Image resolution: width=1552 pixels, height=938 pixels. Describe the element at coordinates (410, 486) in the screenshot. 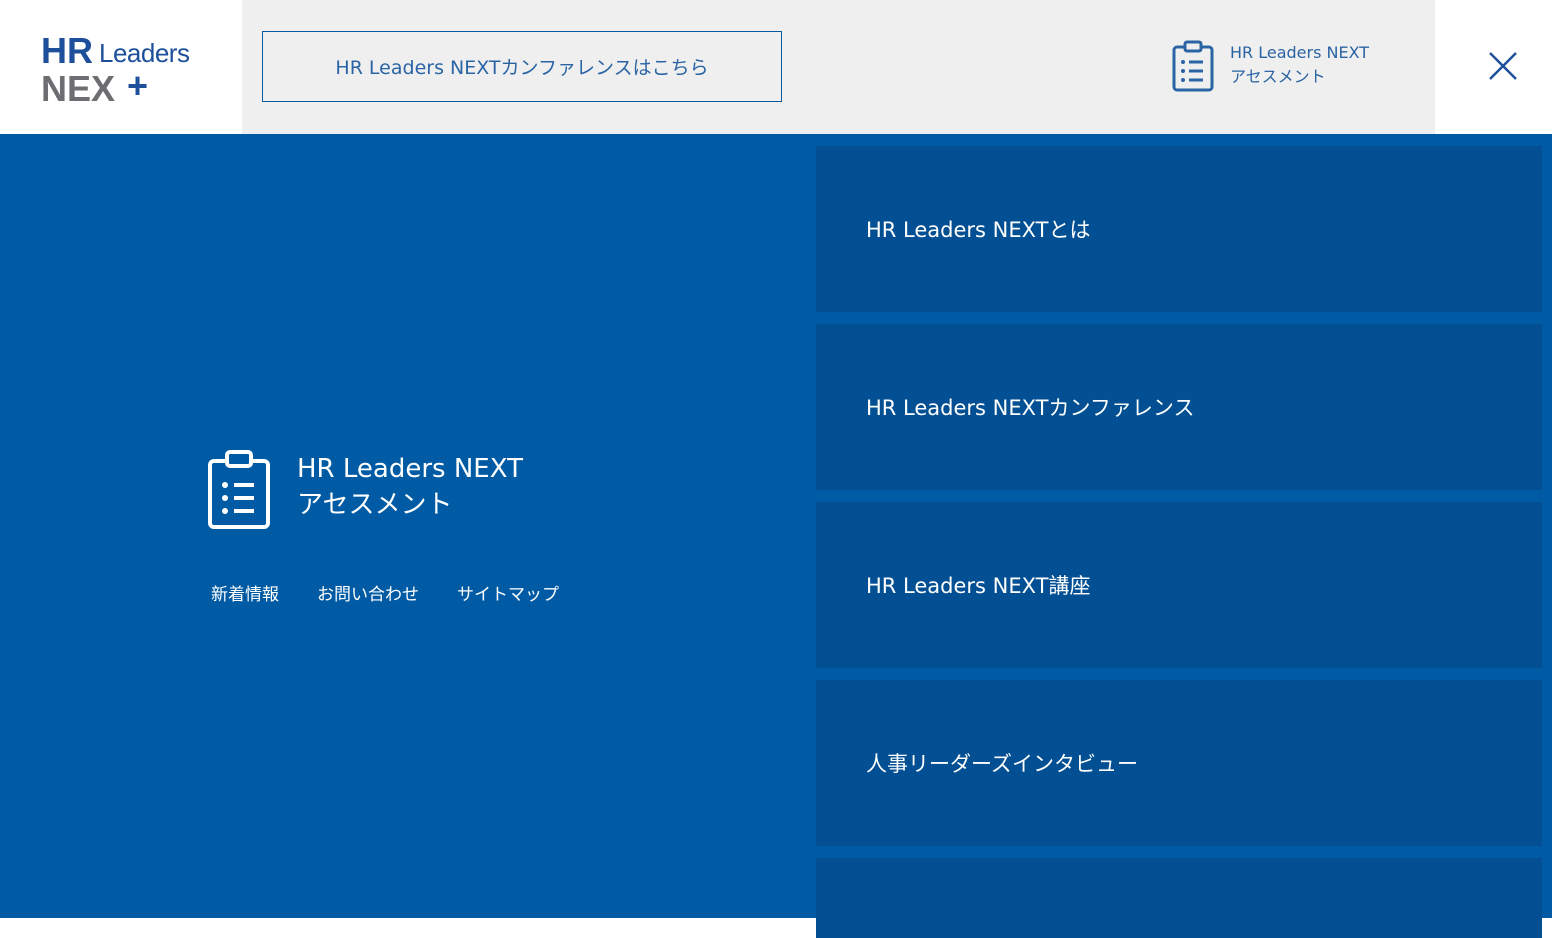

I see `assessment-link-text: HR Leaders NEXT アセスメント` at that location.